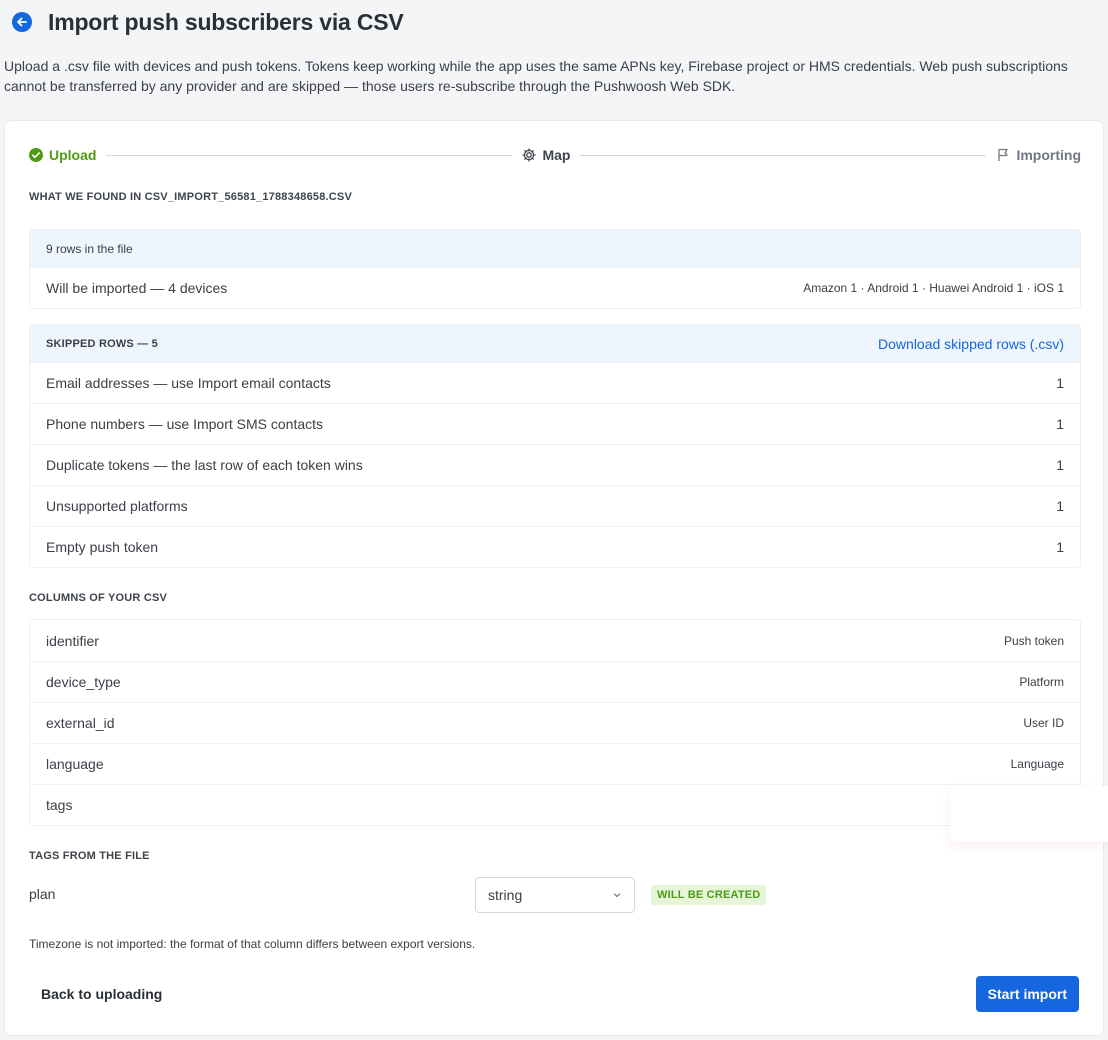  Describe the element at coordinates (1037, 764) in the screenshot. I see `column-mapped: Language` at that location.